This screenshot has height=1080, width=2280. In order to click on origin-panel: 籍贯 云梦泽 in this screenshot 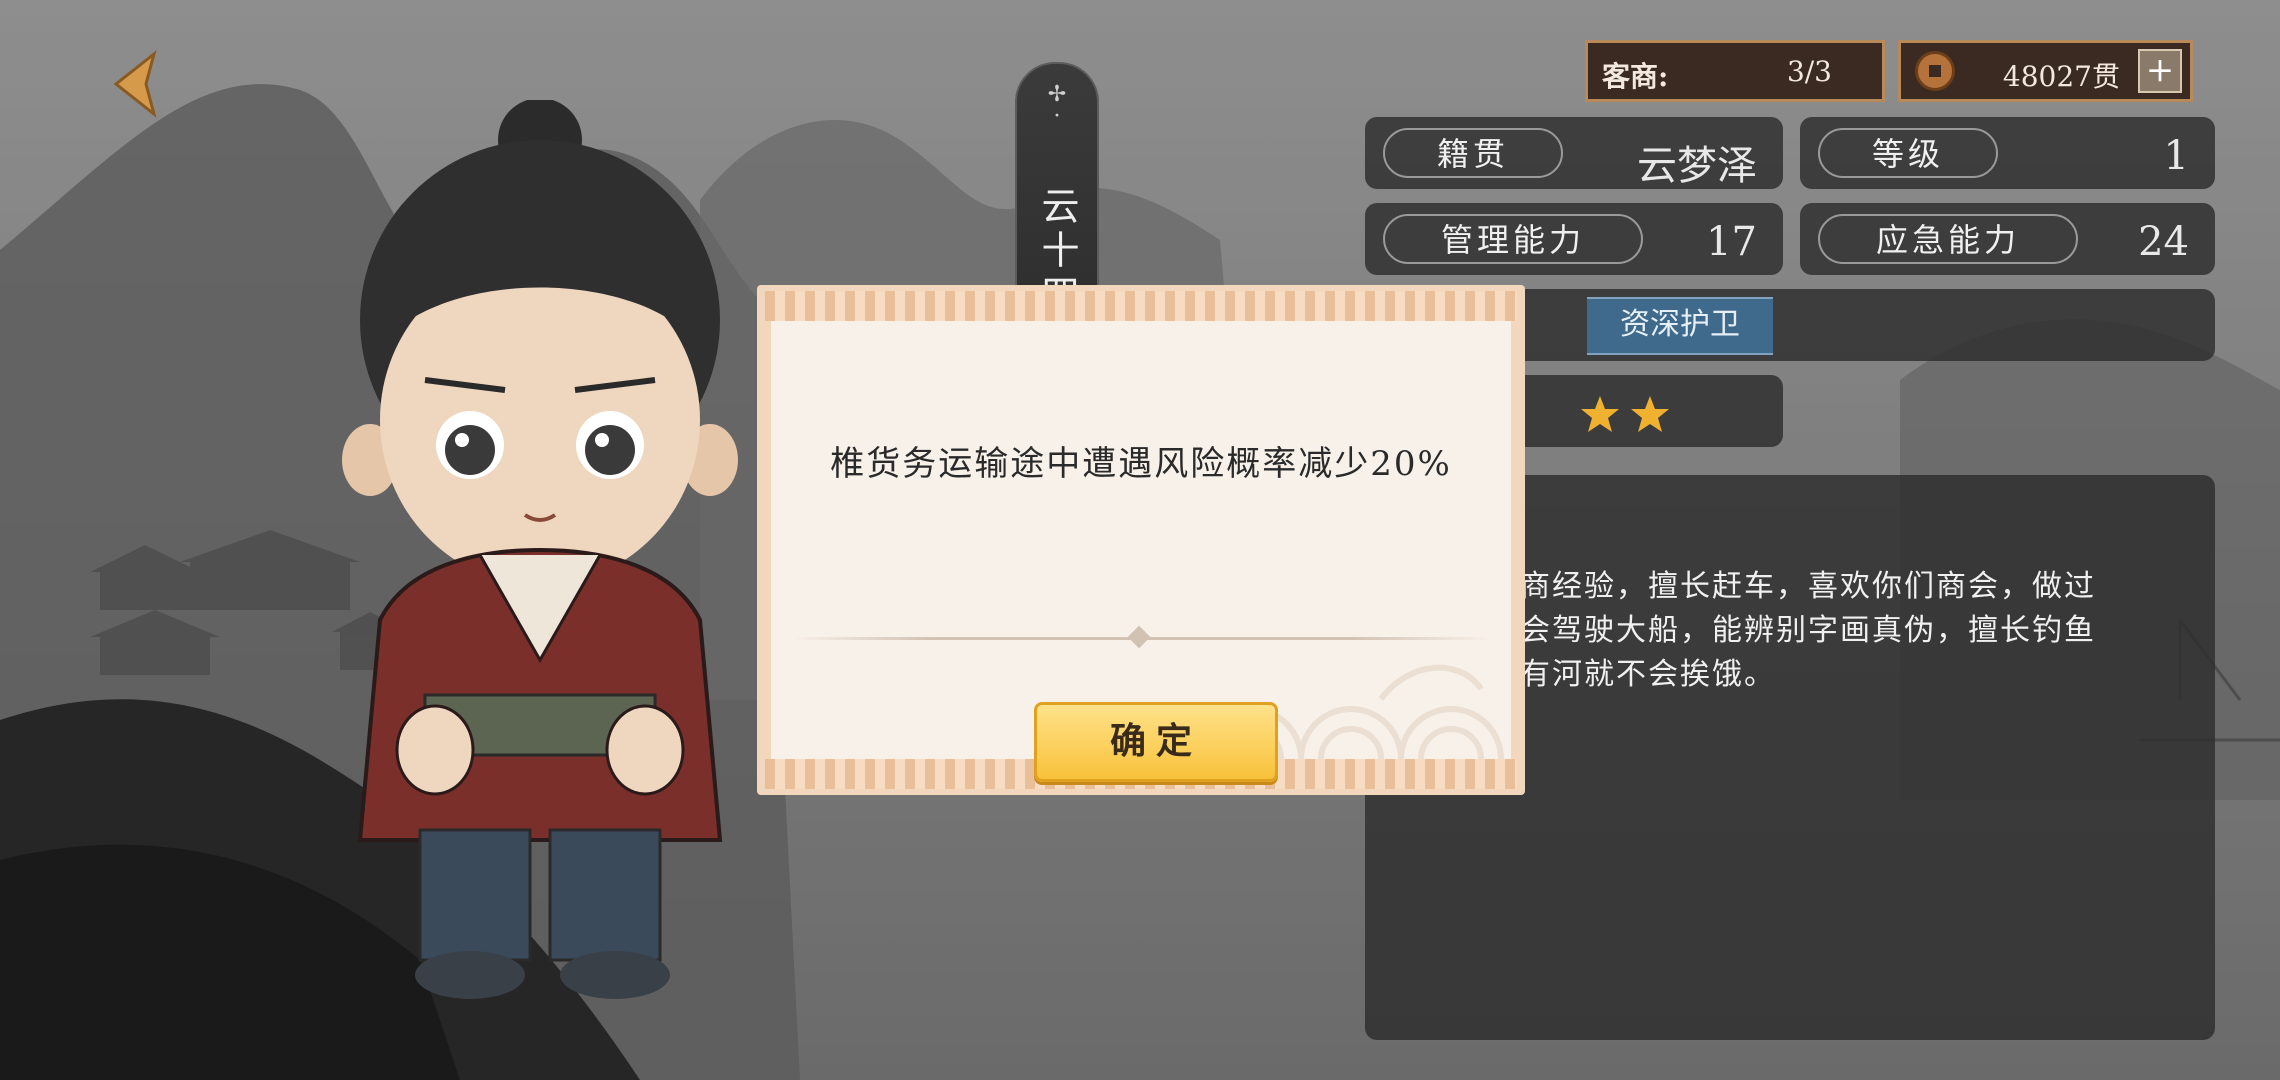, I will do `click(1574, 153)`.